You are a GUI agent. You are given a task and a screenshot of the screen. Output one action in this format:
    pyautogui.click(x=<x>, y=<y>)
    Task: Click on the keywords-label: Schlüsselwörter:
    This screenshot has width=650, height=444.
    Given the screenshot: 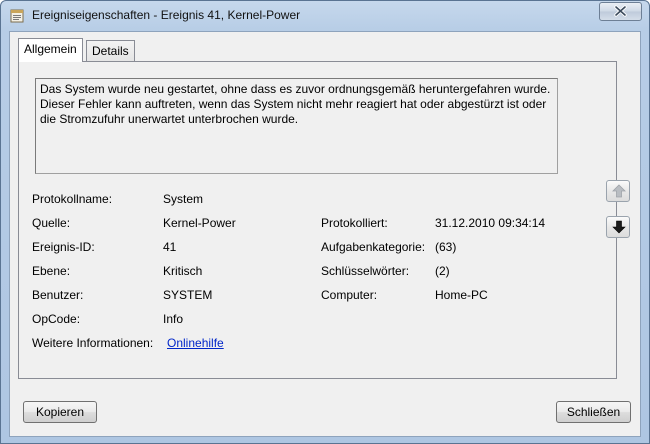 What is the action you would take?
    pyautogui.click(x=365, y=271)
    